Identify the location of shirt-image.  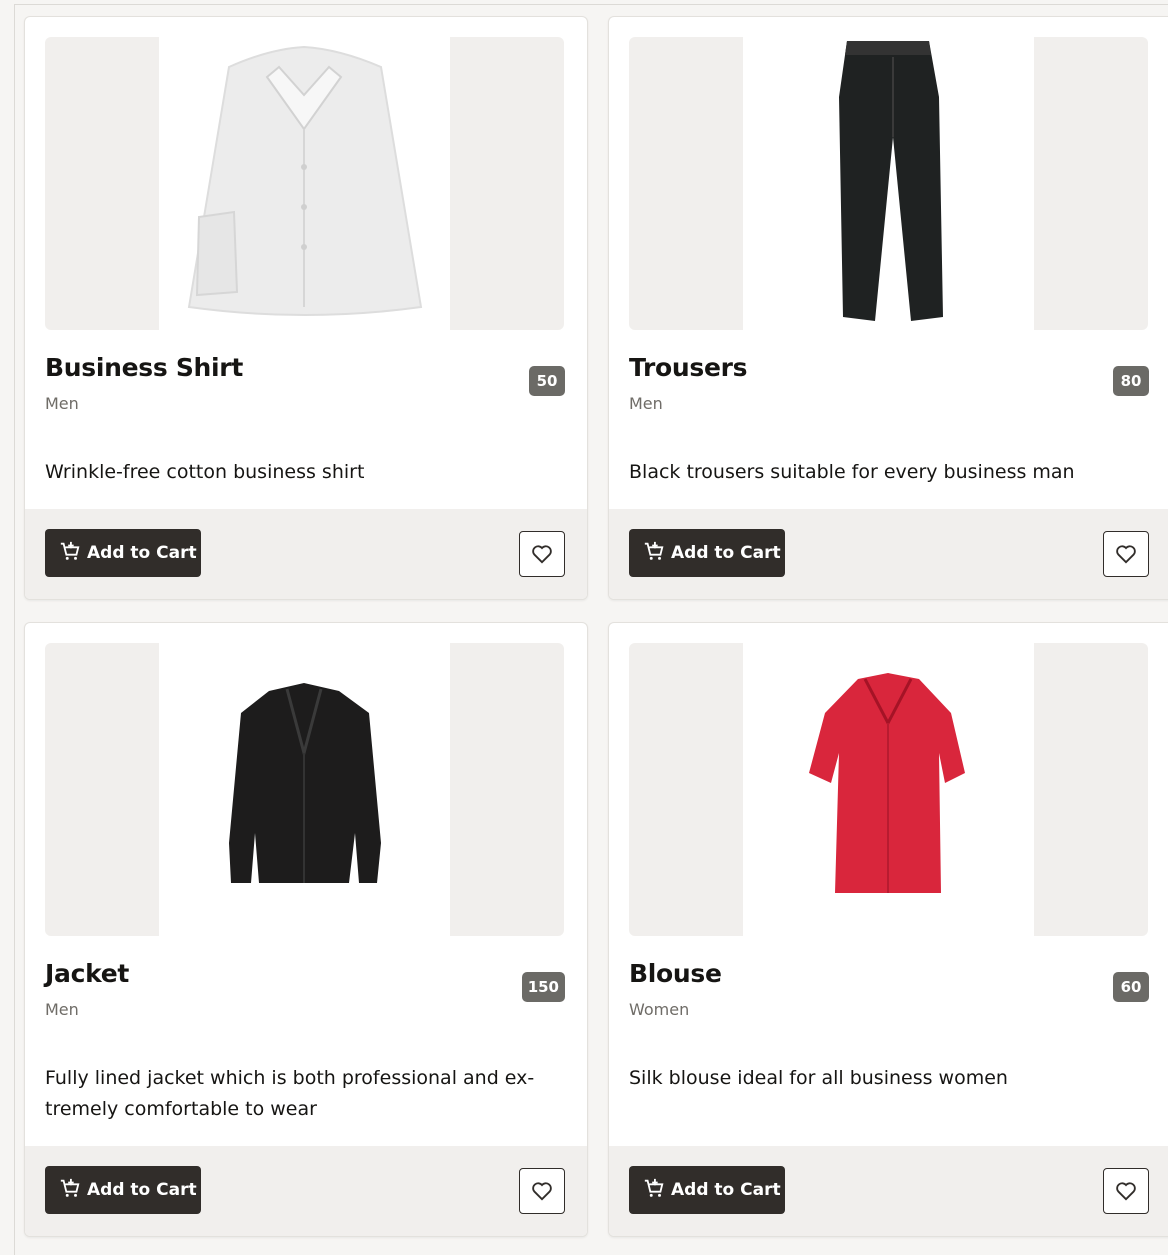
(304, 183).